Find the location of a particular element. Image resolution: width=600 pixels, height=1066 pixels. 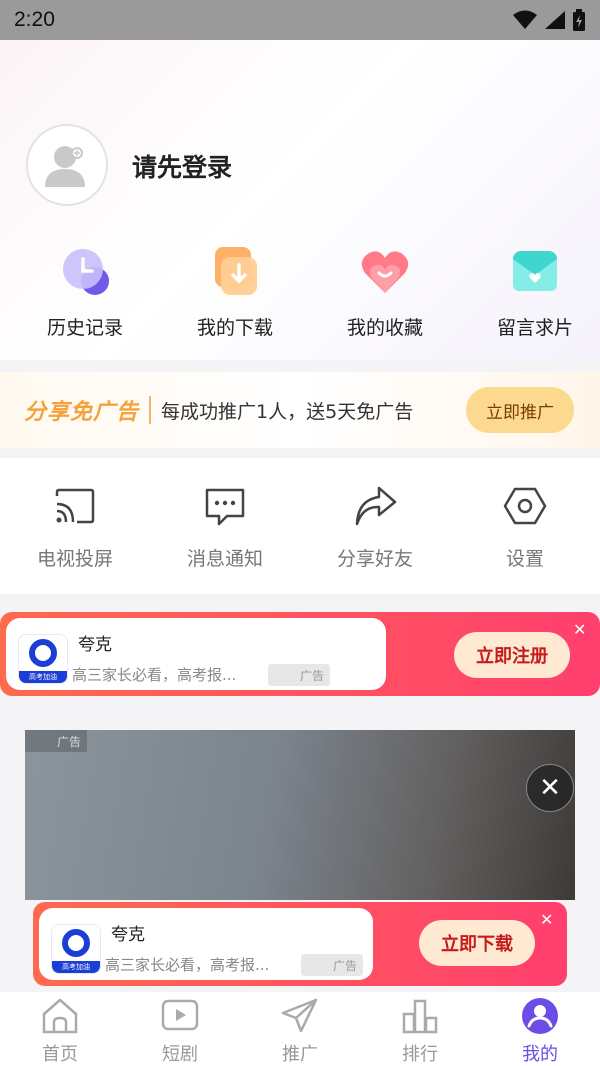

message-box-icon is located at coordinates (535, 271).